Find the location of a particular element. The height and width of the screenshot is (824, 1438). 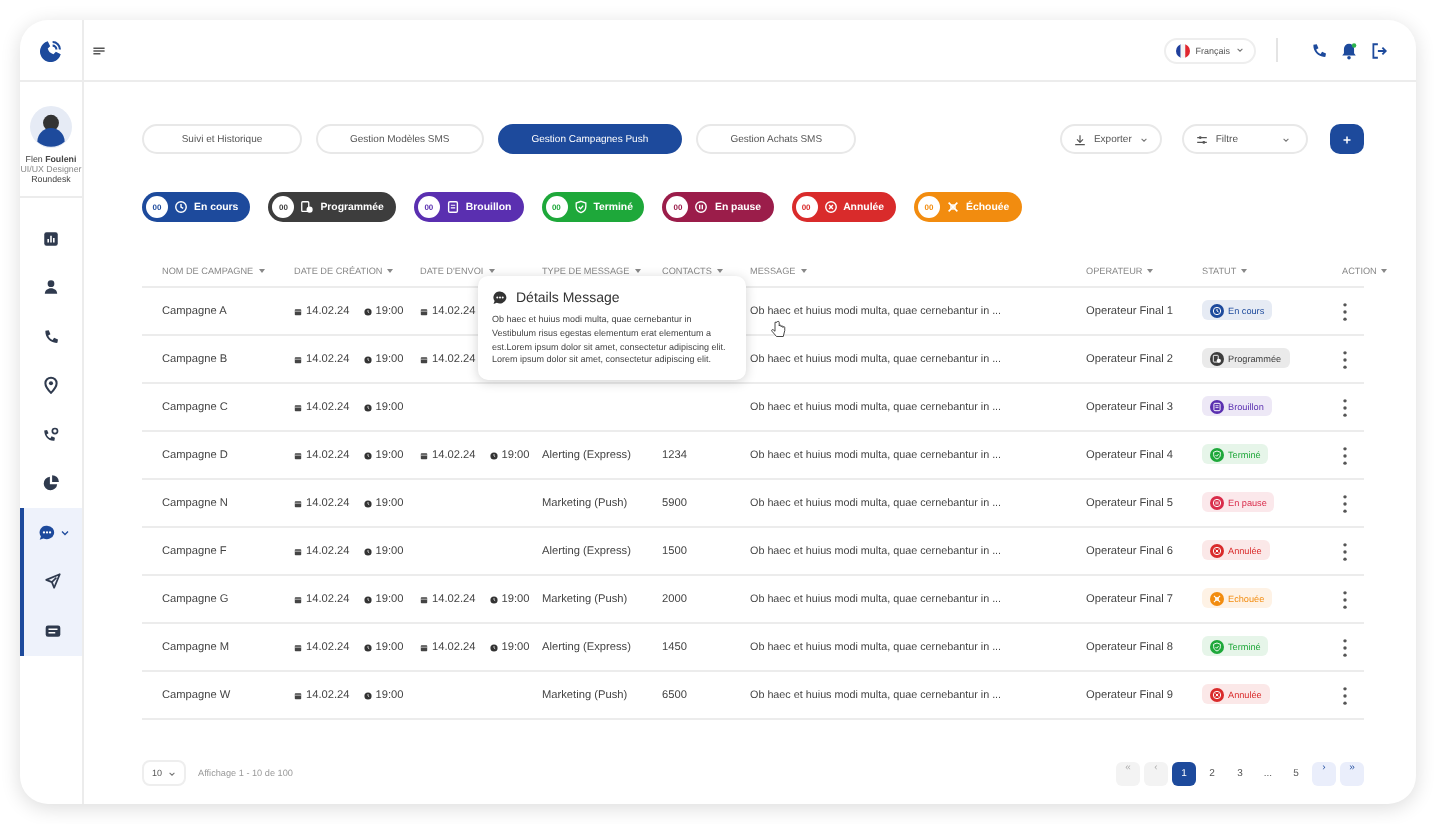

pause-icon is located at coordinates (701, 207).